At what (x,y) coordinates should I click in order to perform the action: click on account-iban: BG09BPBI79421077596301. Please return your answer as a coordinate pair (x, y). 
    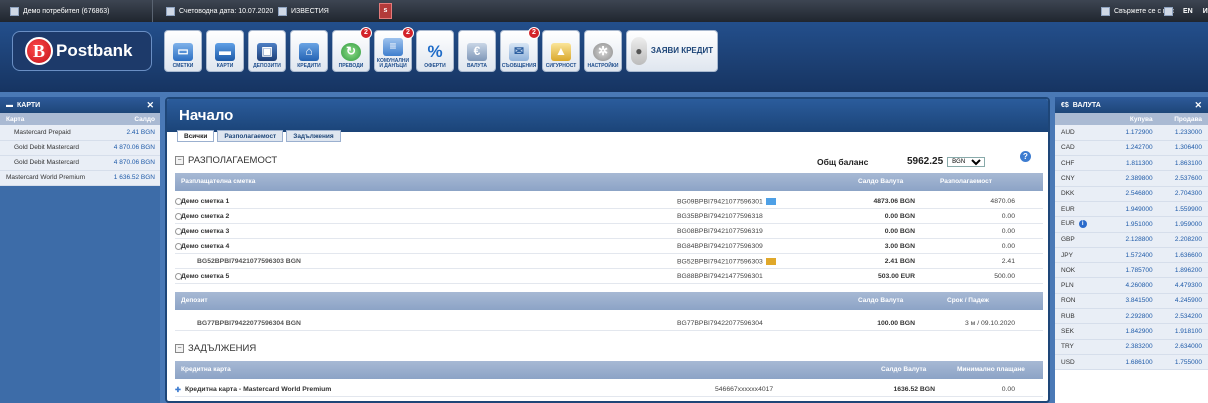
    Looking at the image, I should click on (726, 201).